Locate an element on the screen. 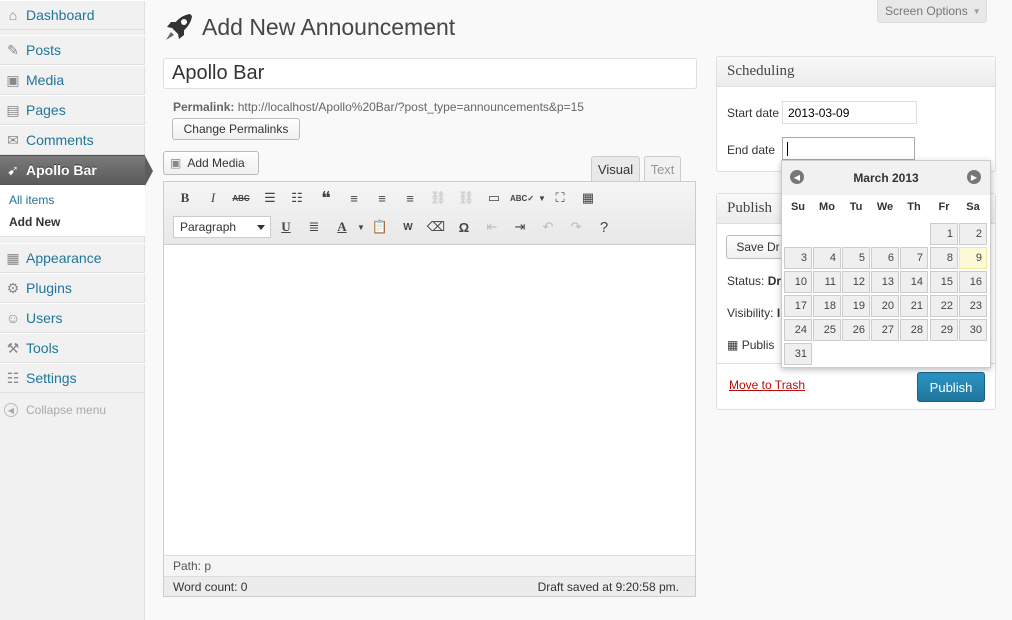 This screenshot has width=1012, height=620. datepicker-day: 8 is located at coordinates (944, 258).